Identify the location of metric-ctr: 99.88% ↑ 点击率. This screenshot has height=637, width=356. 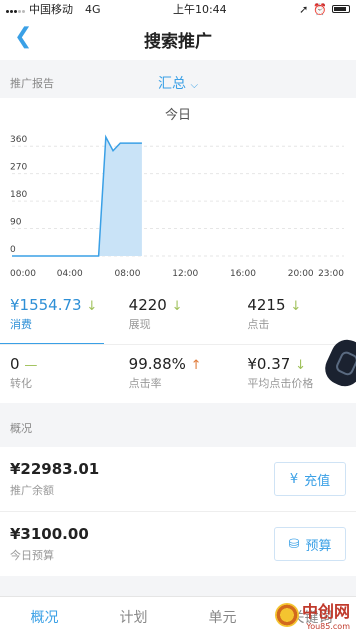
(178, 374).